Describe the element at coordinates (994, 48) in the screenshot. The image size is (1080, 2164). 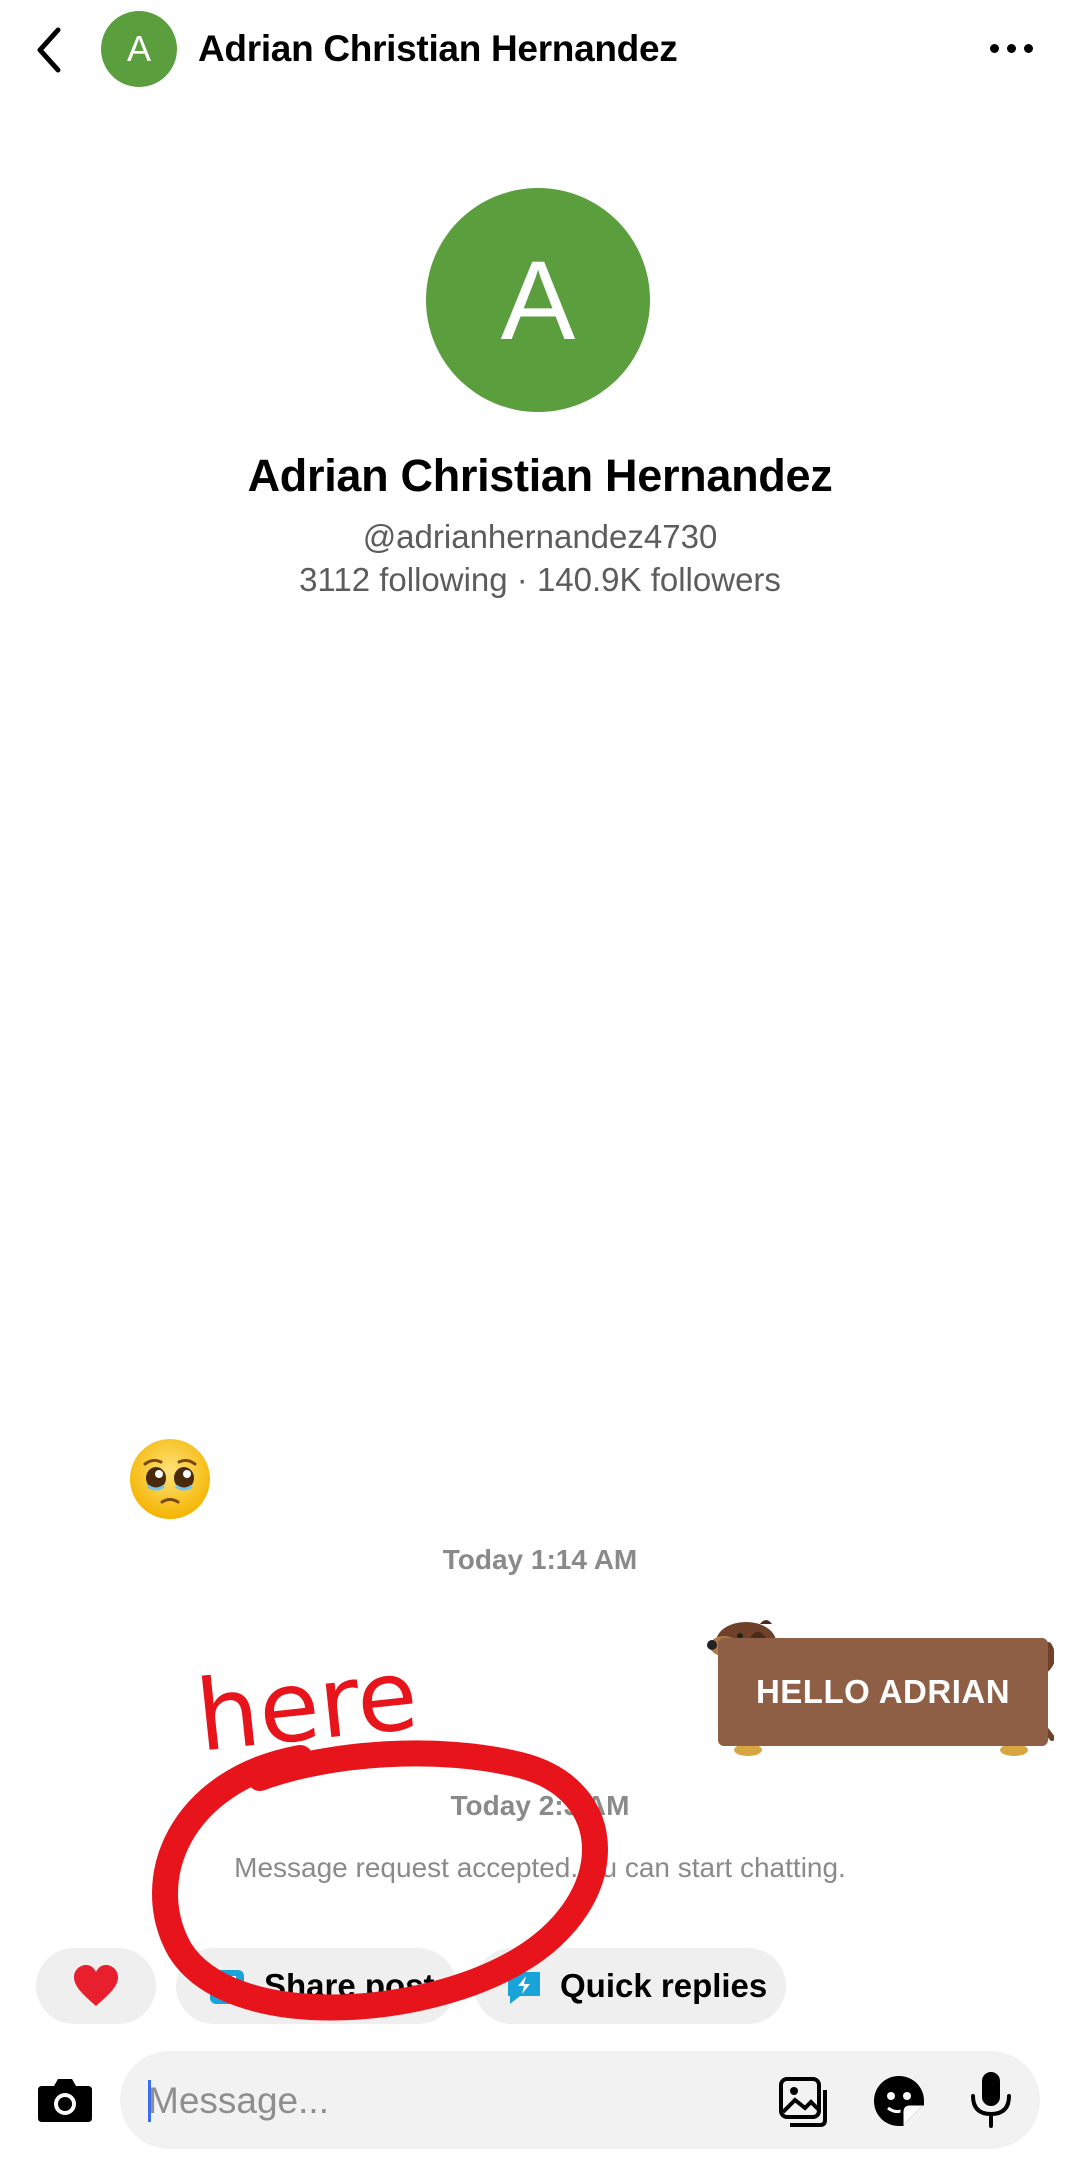
I see `more-horizontal-icon` at that location.